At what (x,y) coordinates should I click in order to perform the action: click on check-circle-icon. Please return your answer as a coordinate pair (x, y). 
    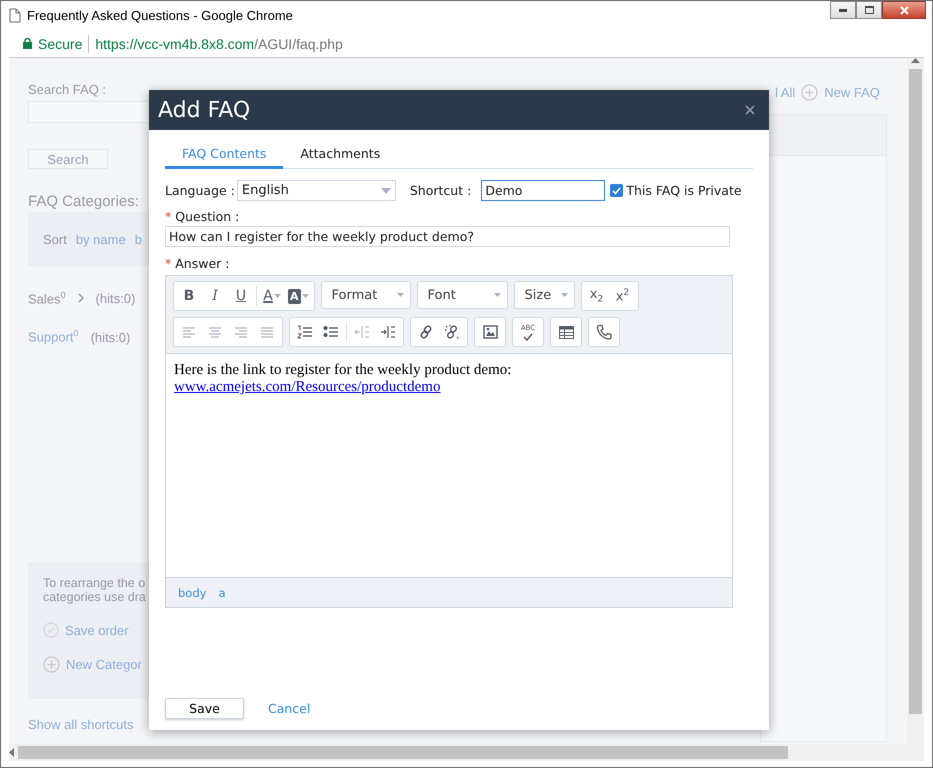
    Looking at the image, I should click on (51, 630).